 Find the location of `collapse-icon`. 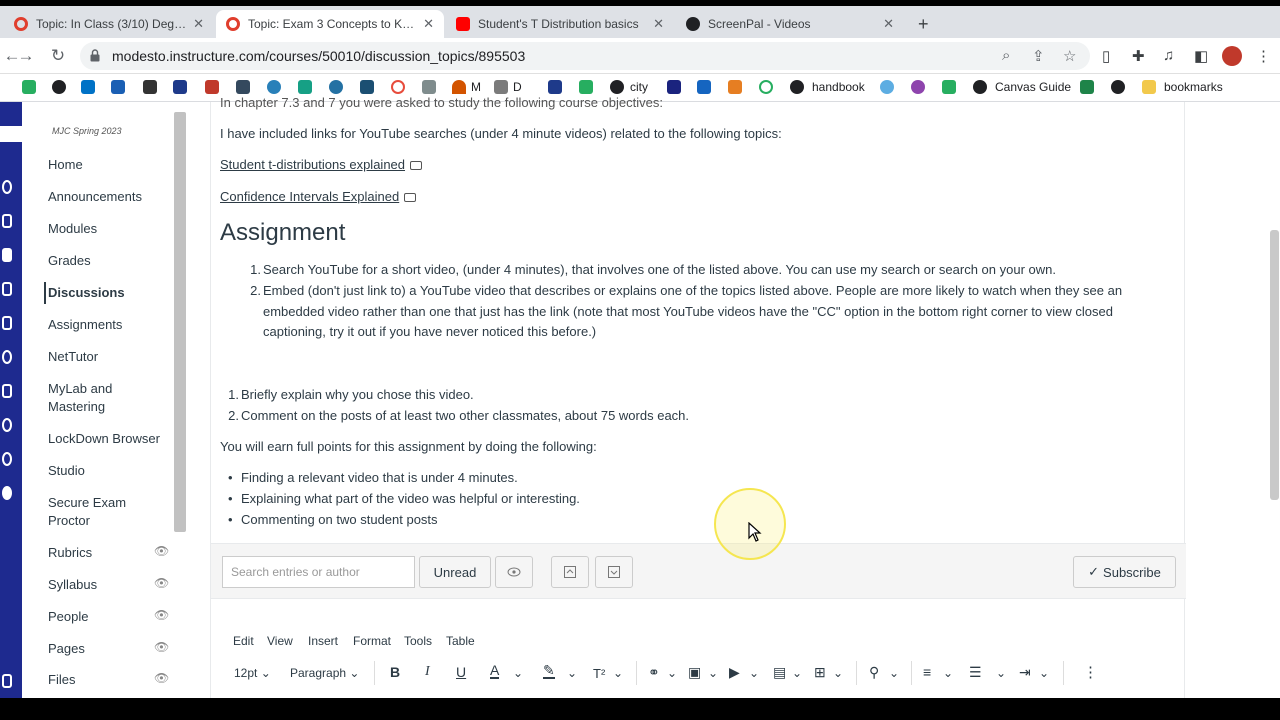

collapse-icon is located at coordinates (7, 493).